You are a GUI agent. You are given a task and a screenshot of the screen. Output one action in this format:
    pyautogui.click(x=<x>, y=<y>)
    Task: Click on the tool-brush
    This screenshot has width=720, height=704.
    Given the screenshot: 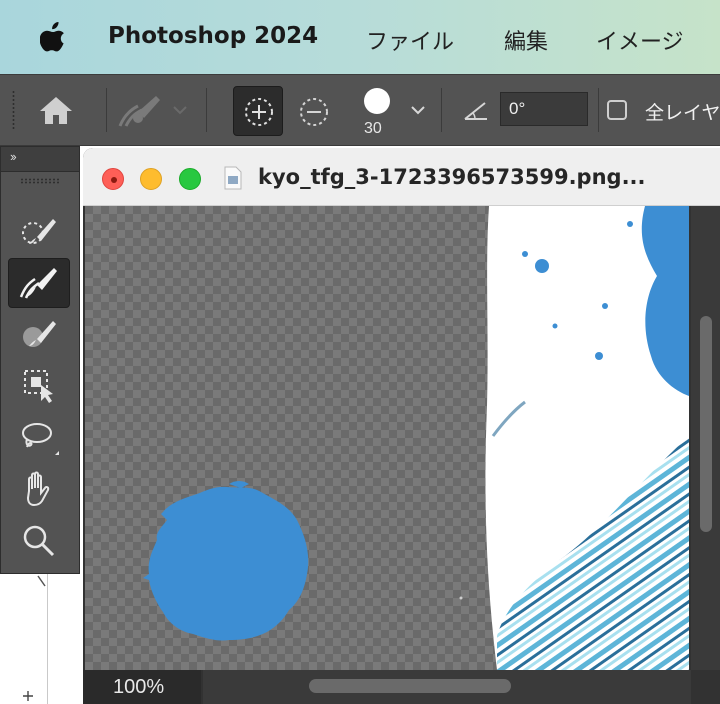 What is the action you would take?
    pyautogui.click(x=39, y=333)
    